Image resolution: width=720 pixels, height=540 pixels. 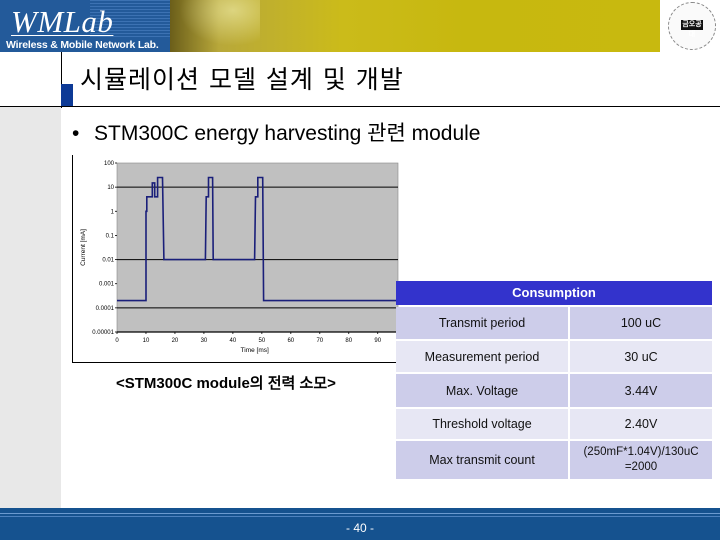 What do you see at coordinates (233, 341) in the screenshot?
I see `x-tick-label: 40` at bounding box center [233, 341].